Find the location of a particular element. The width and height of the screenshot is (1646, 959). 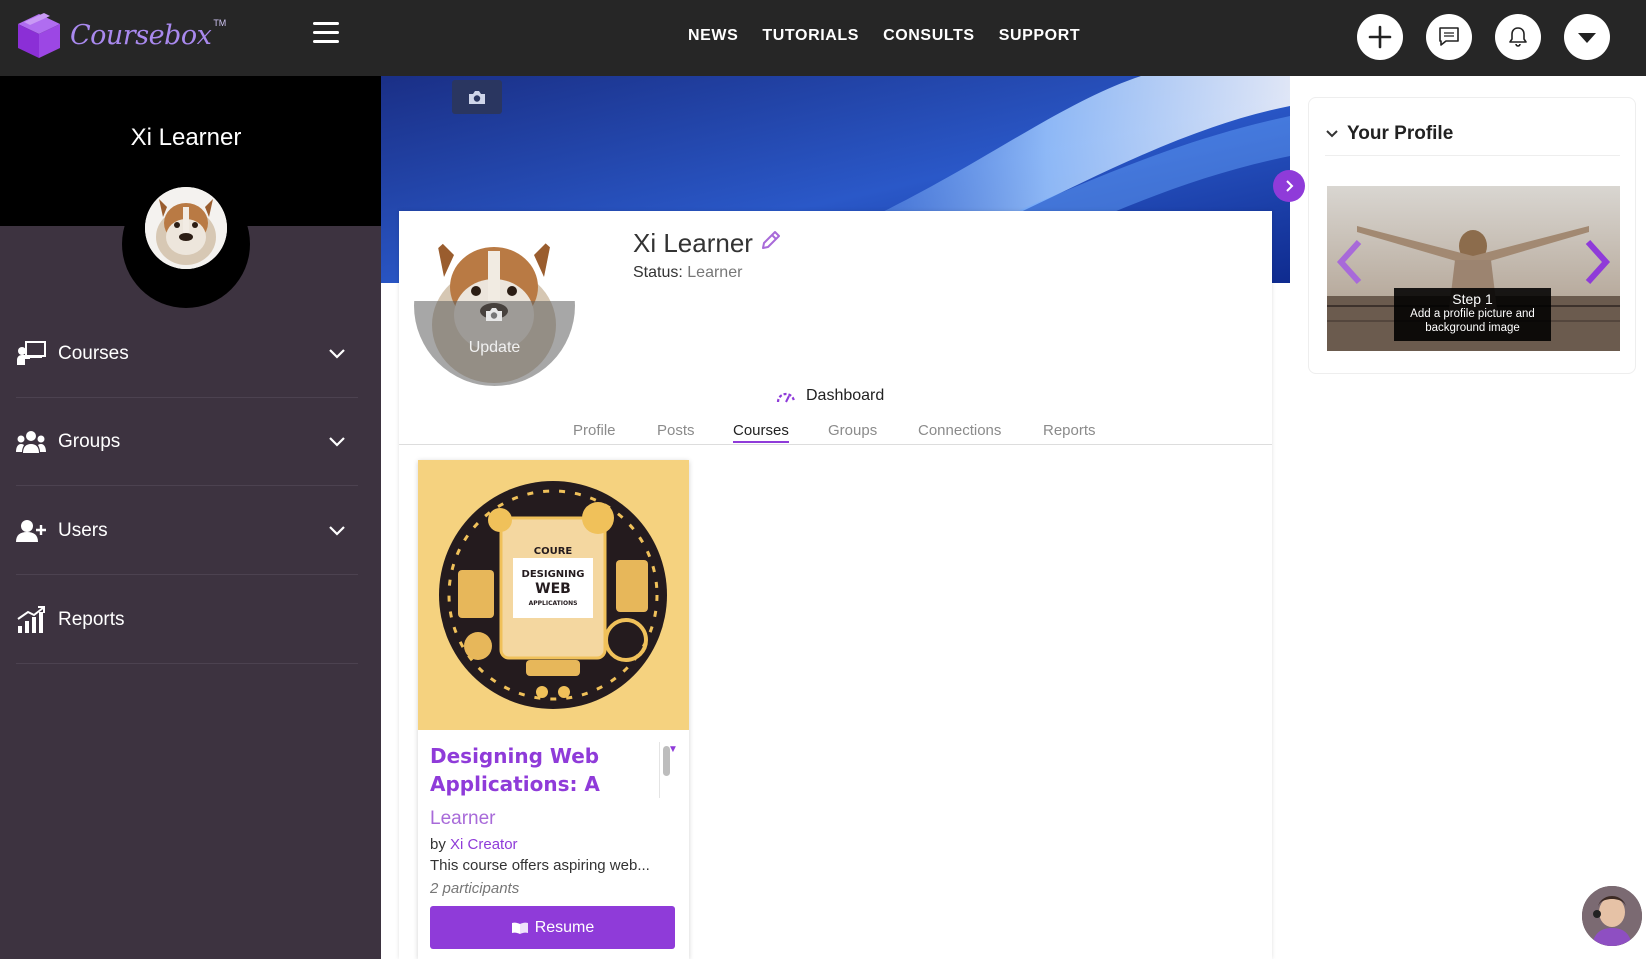

groups-icon is located at coordinates (31, 442).